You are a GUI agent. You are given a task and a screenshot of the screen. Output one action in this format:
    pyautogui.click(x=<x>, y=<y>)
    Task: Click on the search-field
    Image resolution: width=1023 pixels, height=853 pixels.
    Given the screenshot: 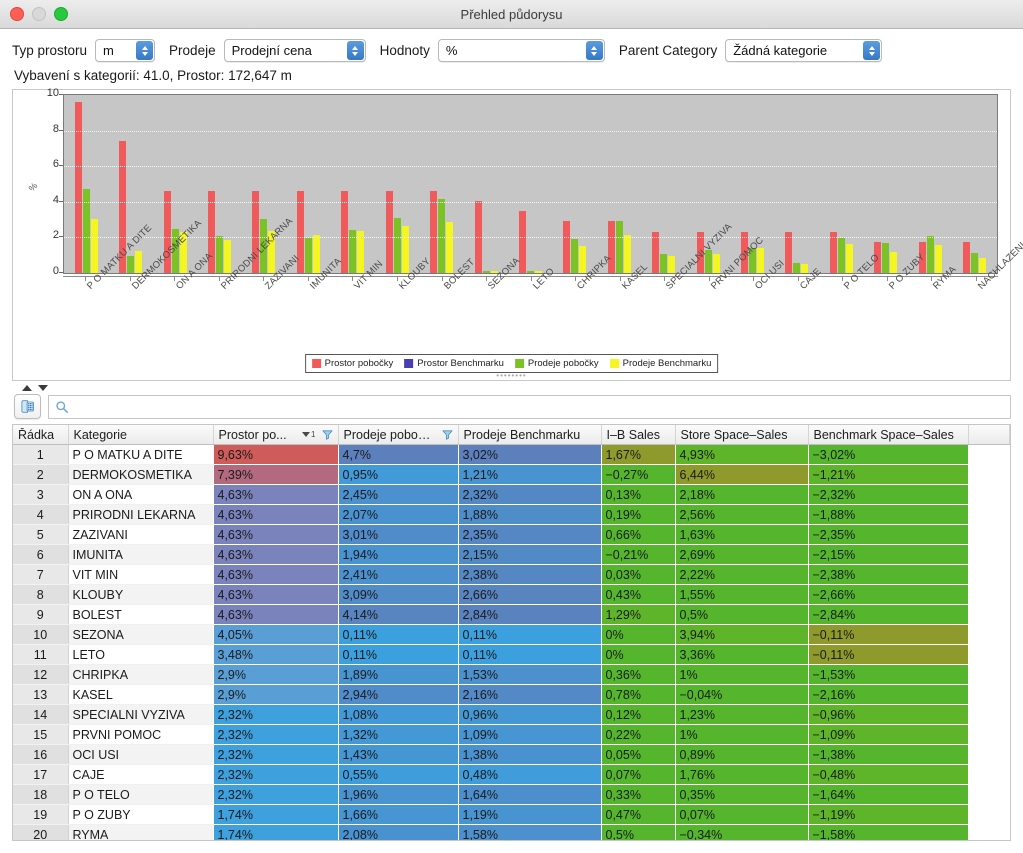 What is the action you would take?
    pyautogui.click(x=529, y=406)
    